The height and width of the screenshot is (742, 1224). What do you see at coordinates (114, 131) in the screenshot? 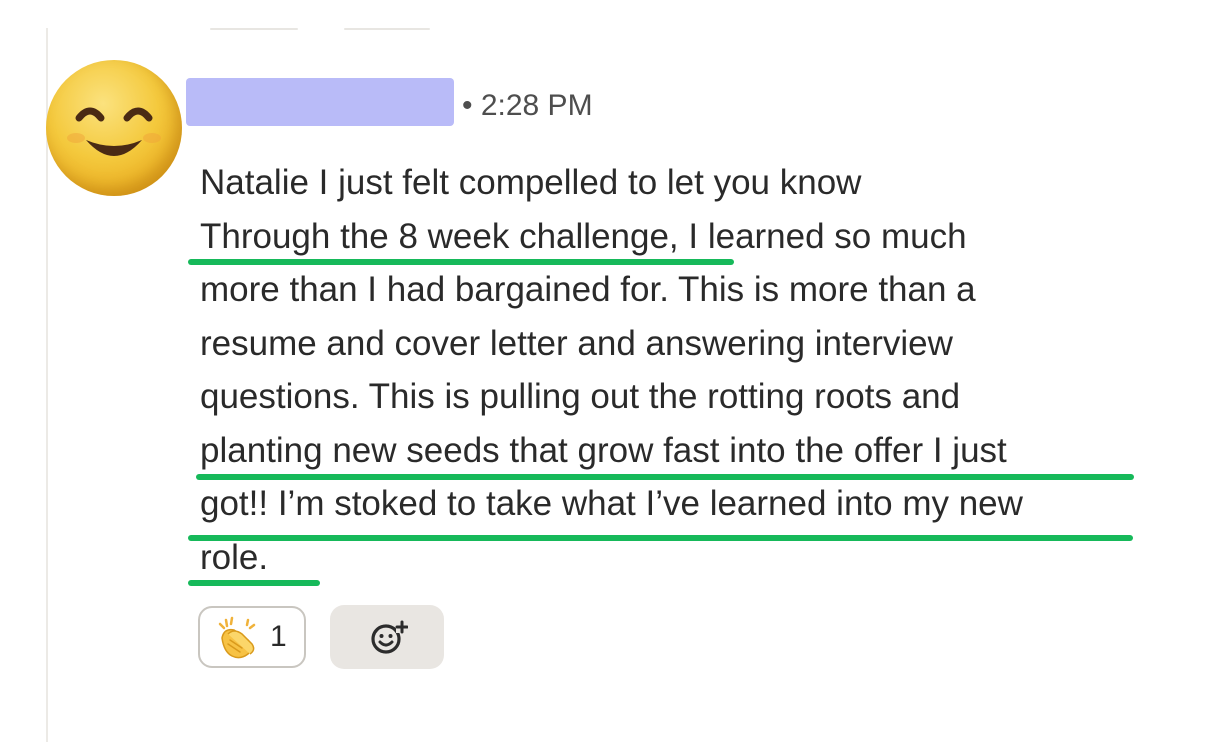
I see `smiling-face-icon` at bounding box center [114, 131].